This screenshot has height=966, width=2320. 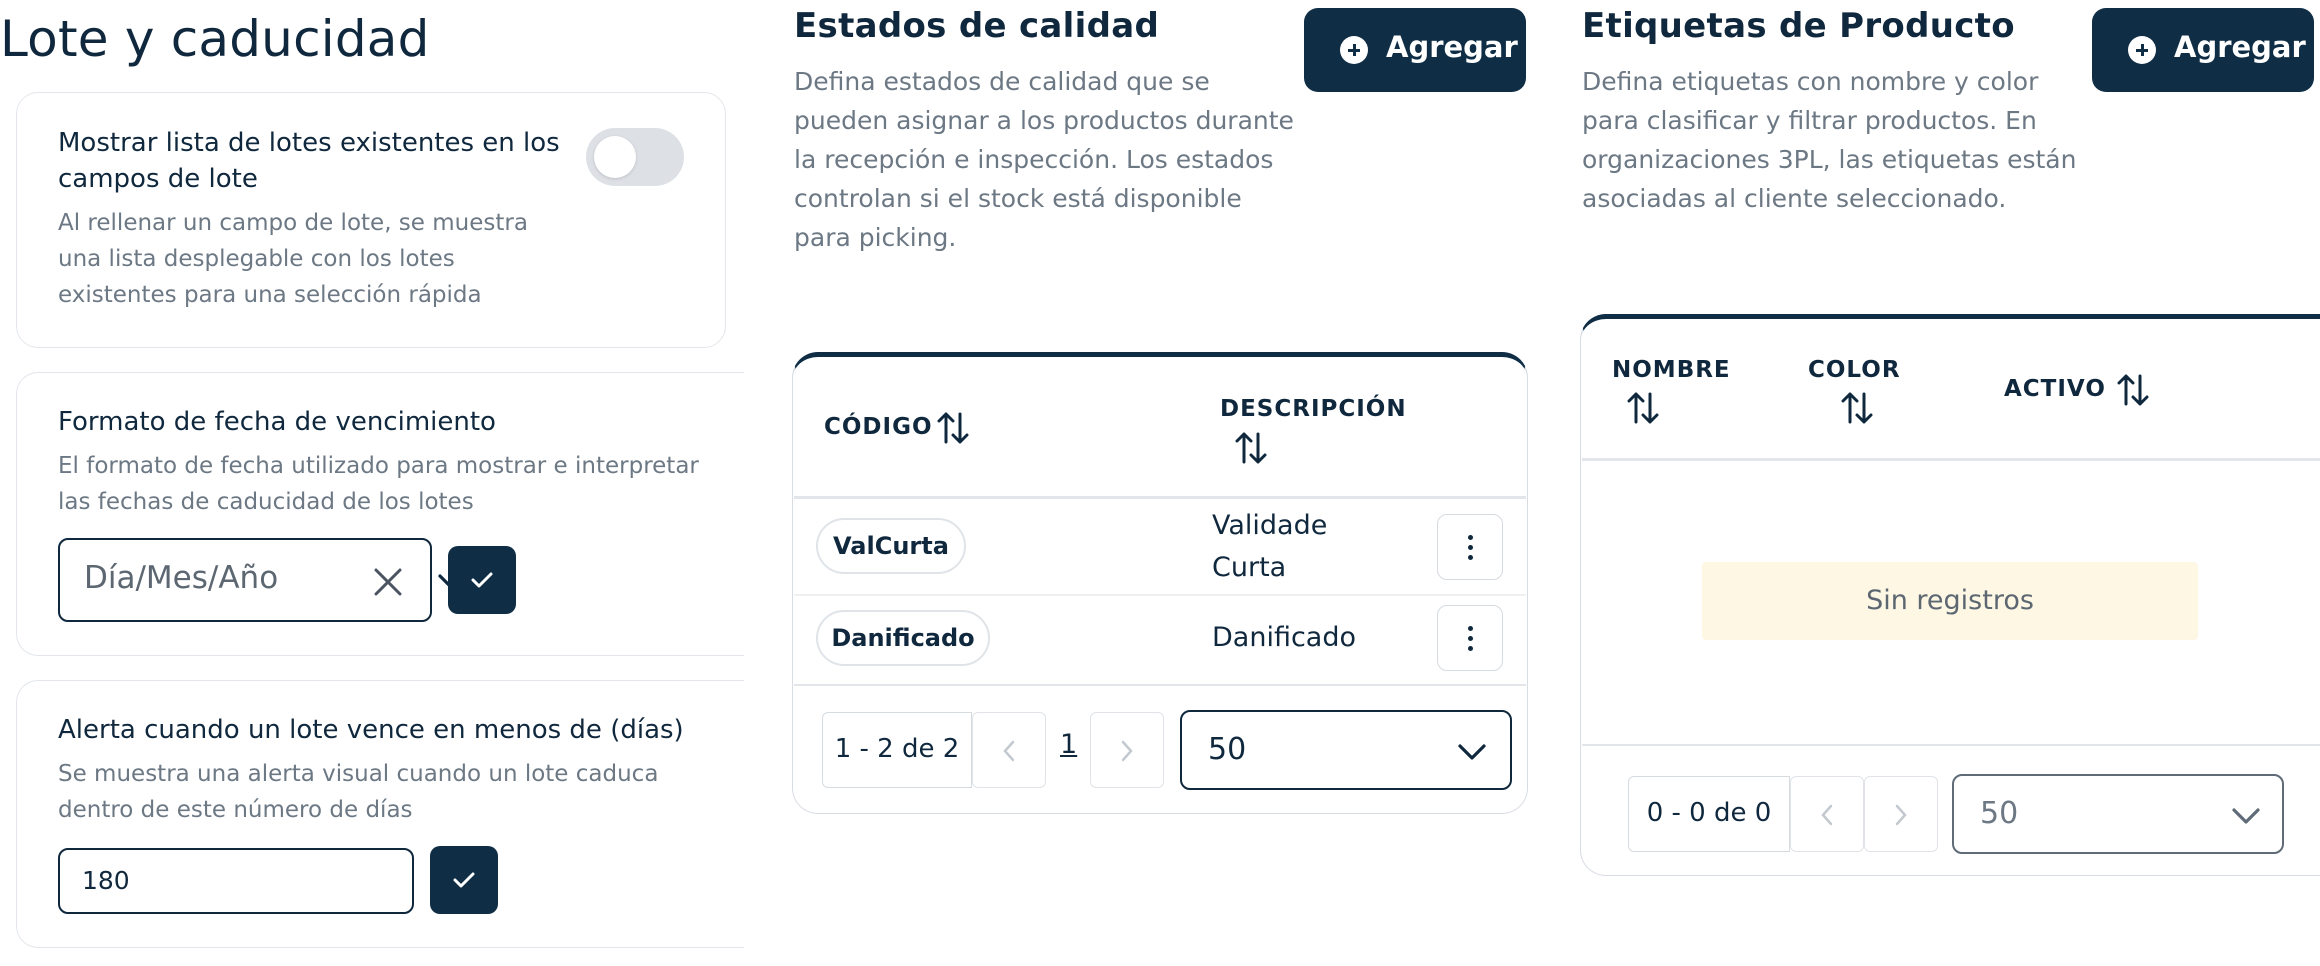 I want to click on column-header-name: NOMBRE, so click(x=1671, y=370).